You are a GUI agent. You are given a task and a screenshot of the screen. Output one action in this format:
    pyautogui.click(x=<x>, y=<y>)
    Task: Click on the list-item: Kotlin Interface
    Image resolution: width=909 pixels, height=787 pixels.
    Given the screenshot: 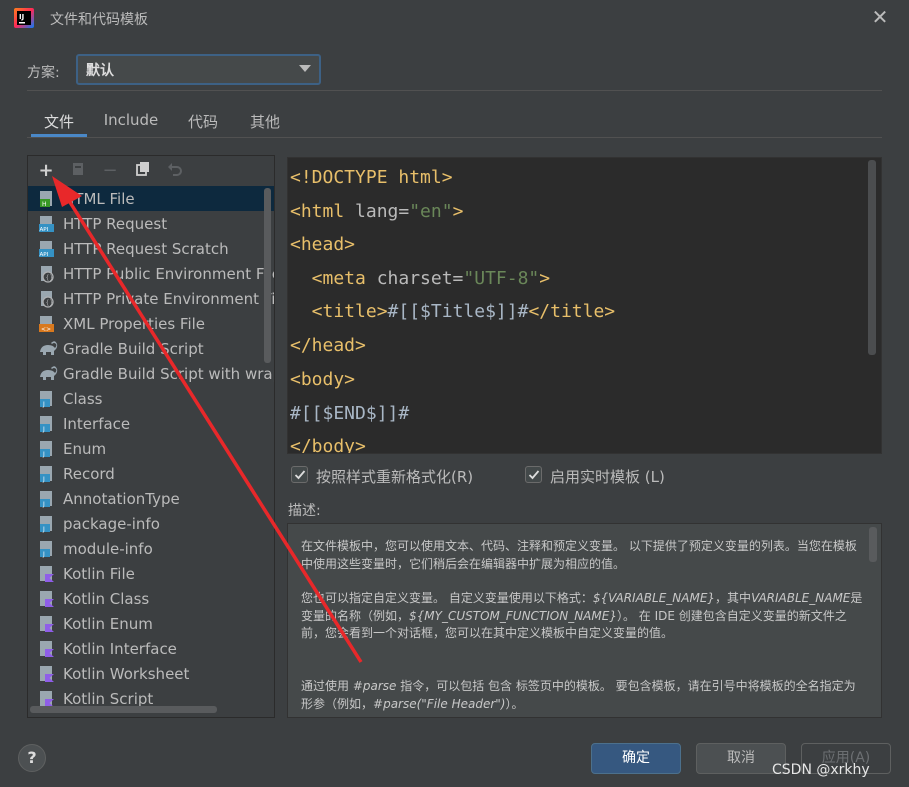 What is the action you would take?
    pyautogui.click(x=151, y=648)
    